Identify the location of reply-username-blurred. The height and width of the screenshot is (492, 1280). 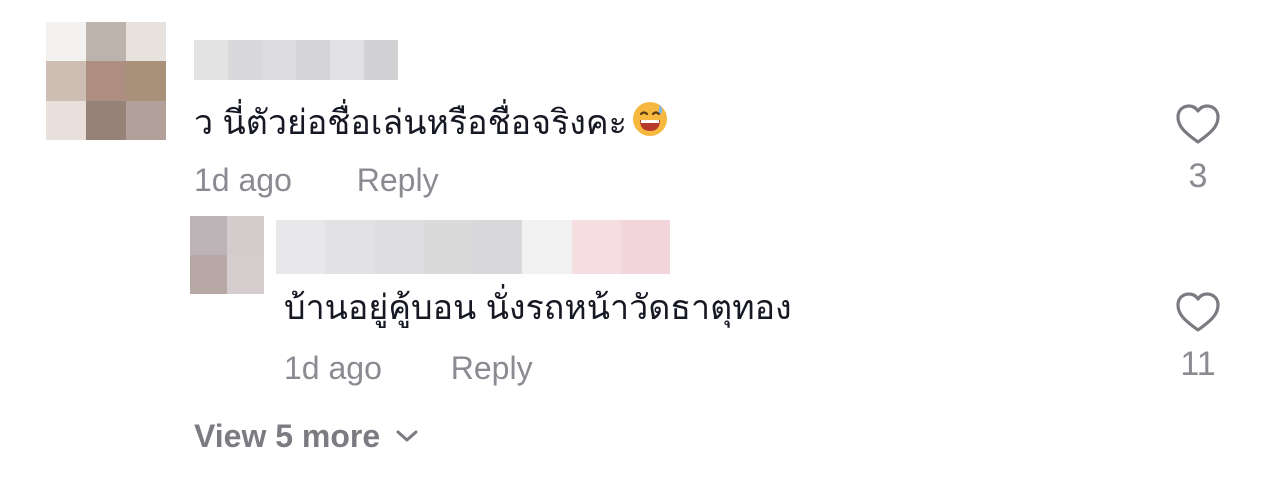
(473, 247).